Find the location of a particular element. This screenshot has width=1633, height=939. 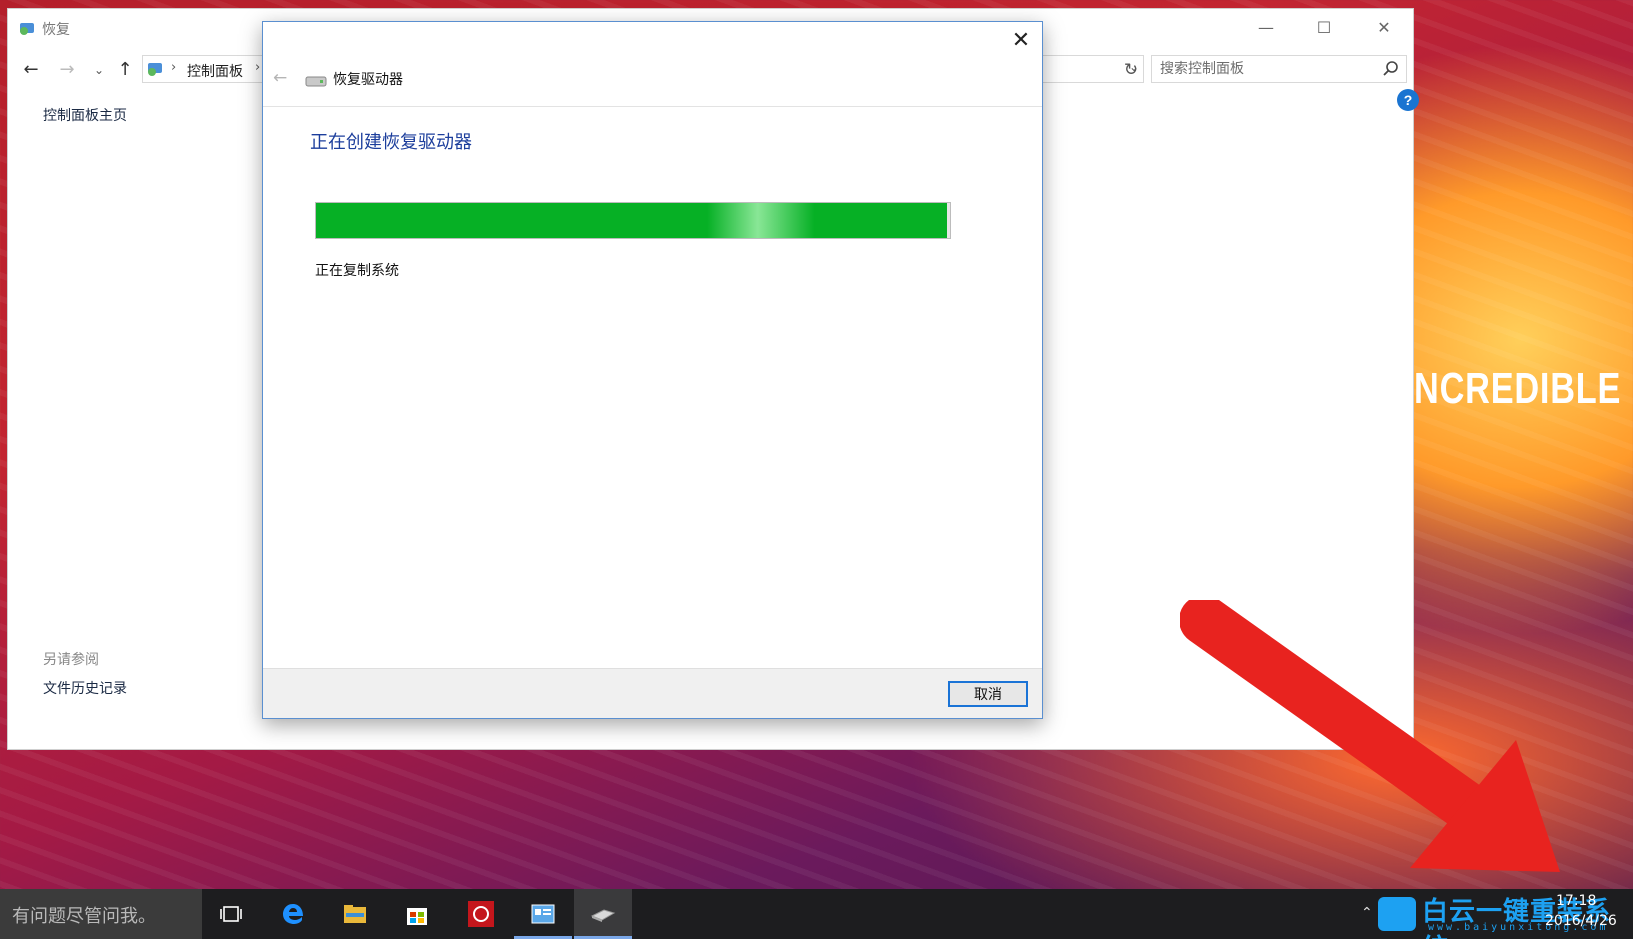

search-input is located at coordinates (1262, 69).